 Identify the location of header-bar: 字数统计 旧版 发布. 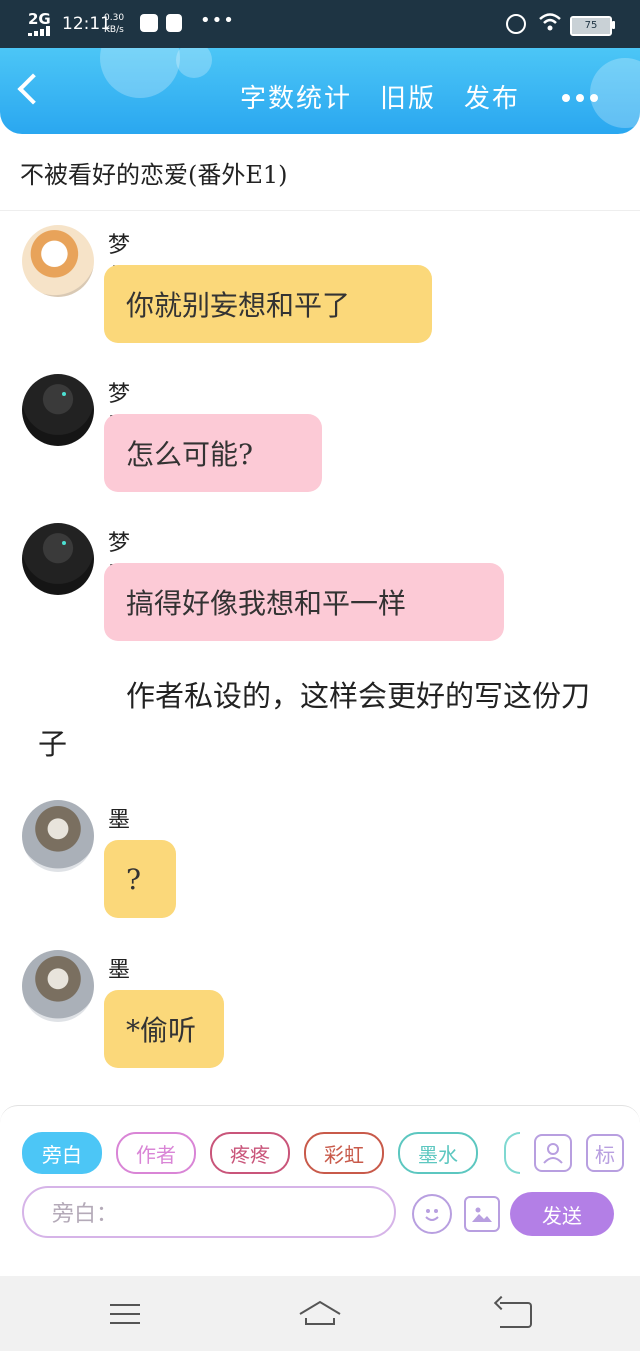
(320, 91).